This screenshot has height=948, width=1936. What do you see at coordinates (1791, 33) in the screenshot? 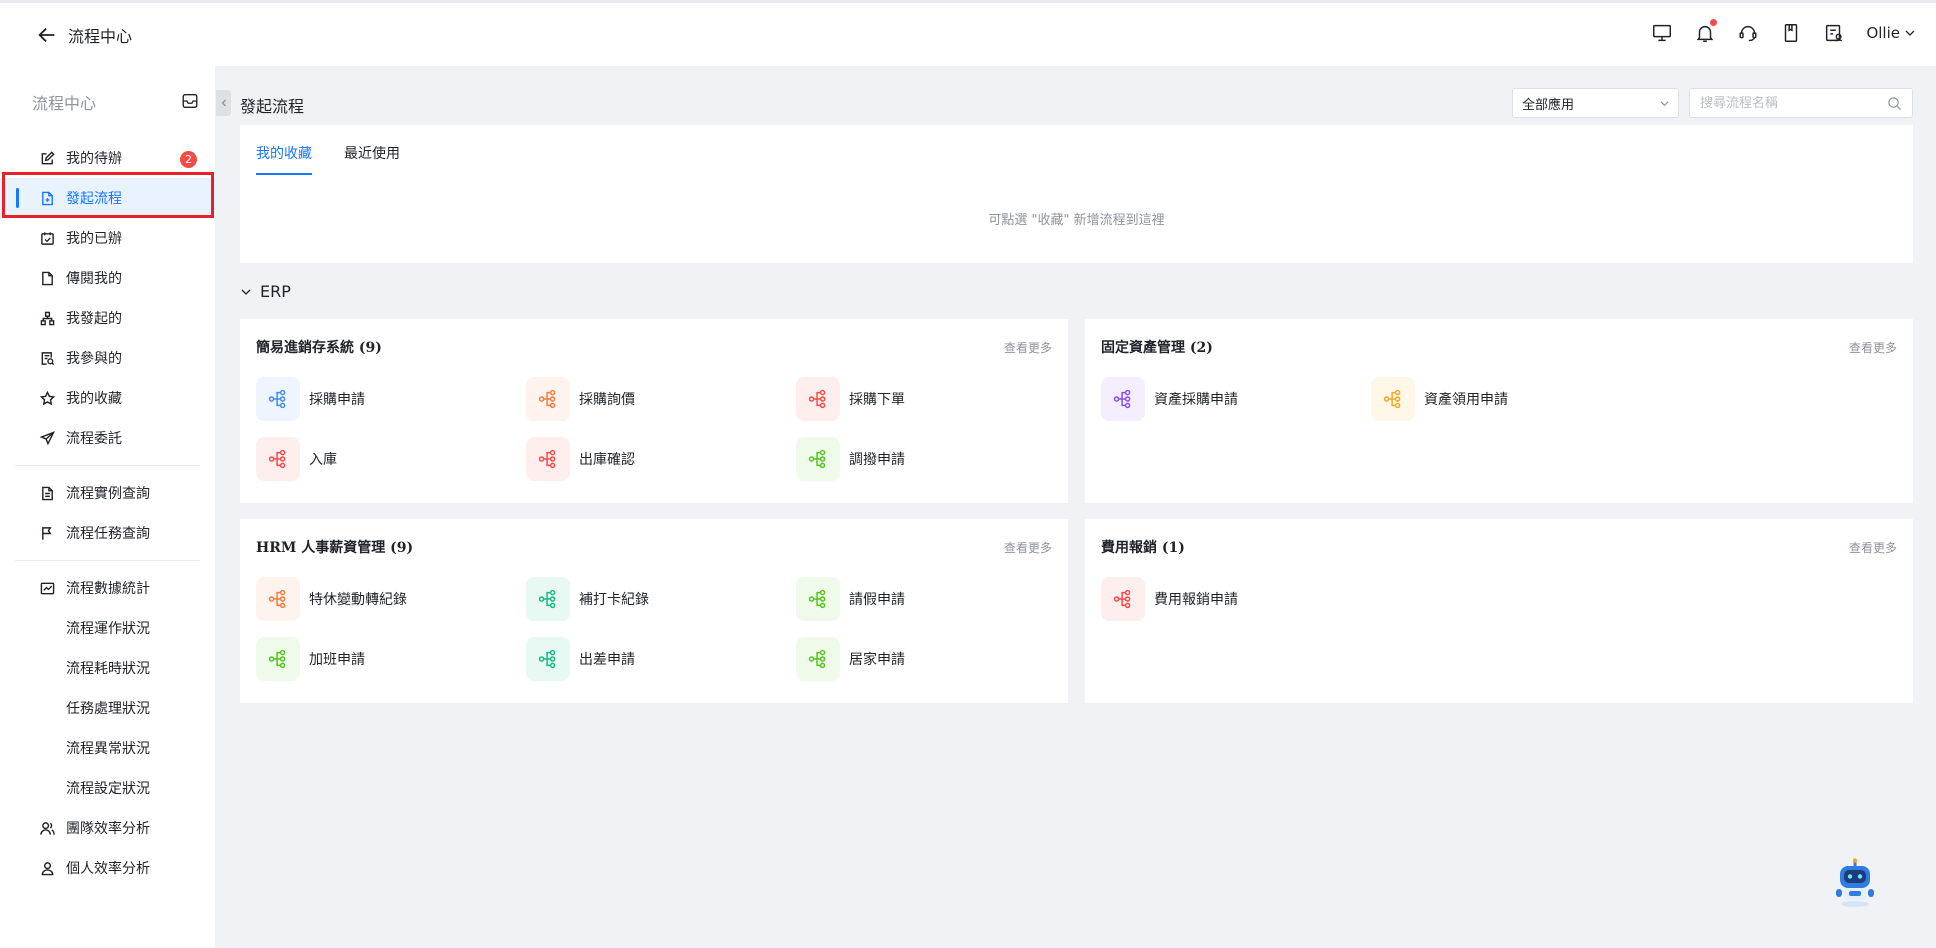
I see `bookmark-icon` at bounding box center [1791, 33].